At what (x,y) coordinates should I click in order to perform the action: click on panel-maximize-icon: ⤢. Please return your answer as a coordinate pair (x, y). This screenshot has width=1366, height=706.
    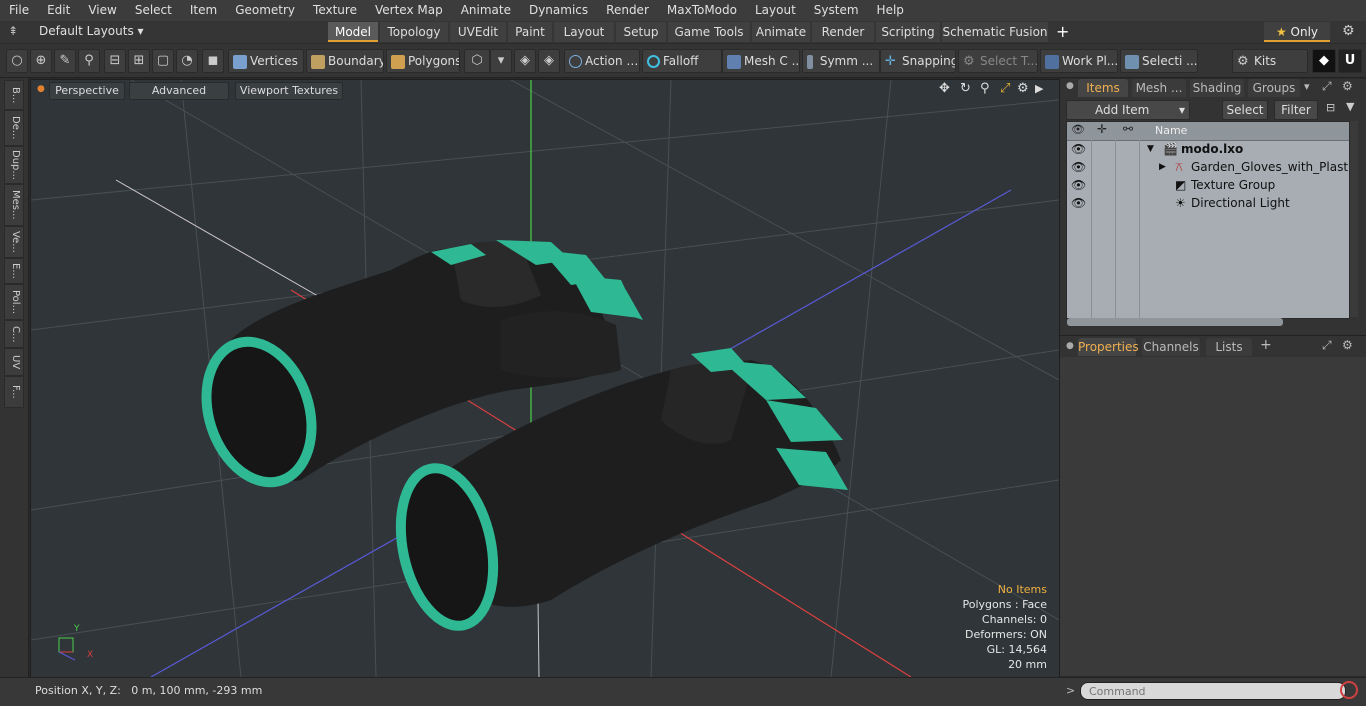
    Looking at the image, I should click on (1327, 86).